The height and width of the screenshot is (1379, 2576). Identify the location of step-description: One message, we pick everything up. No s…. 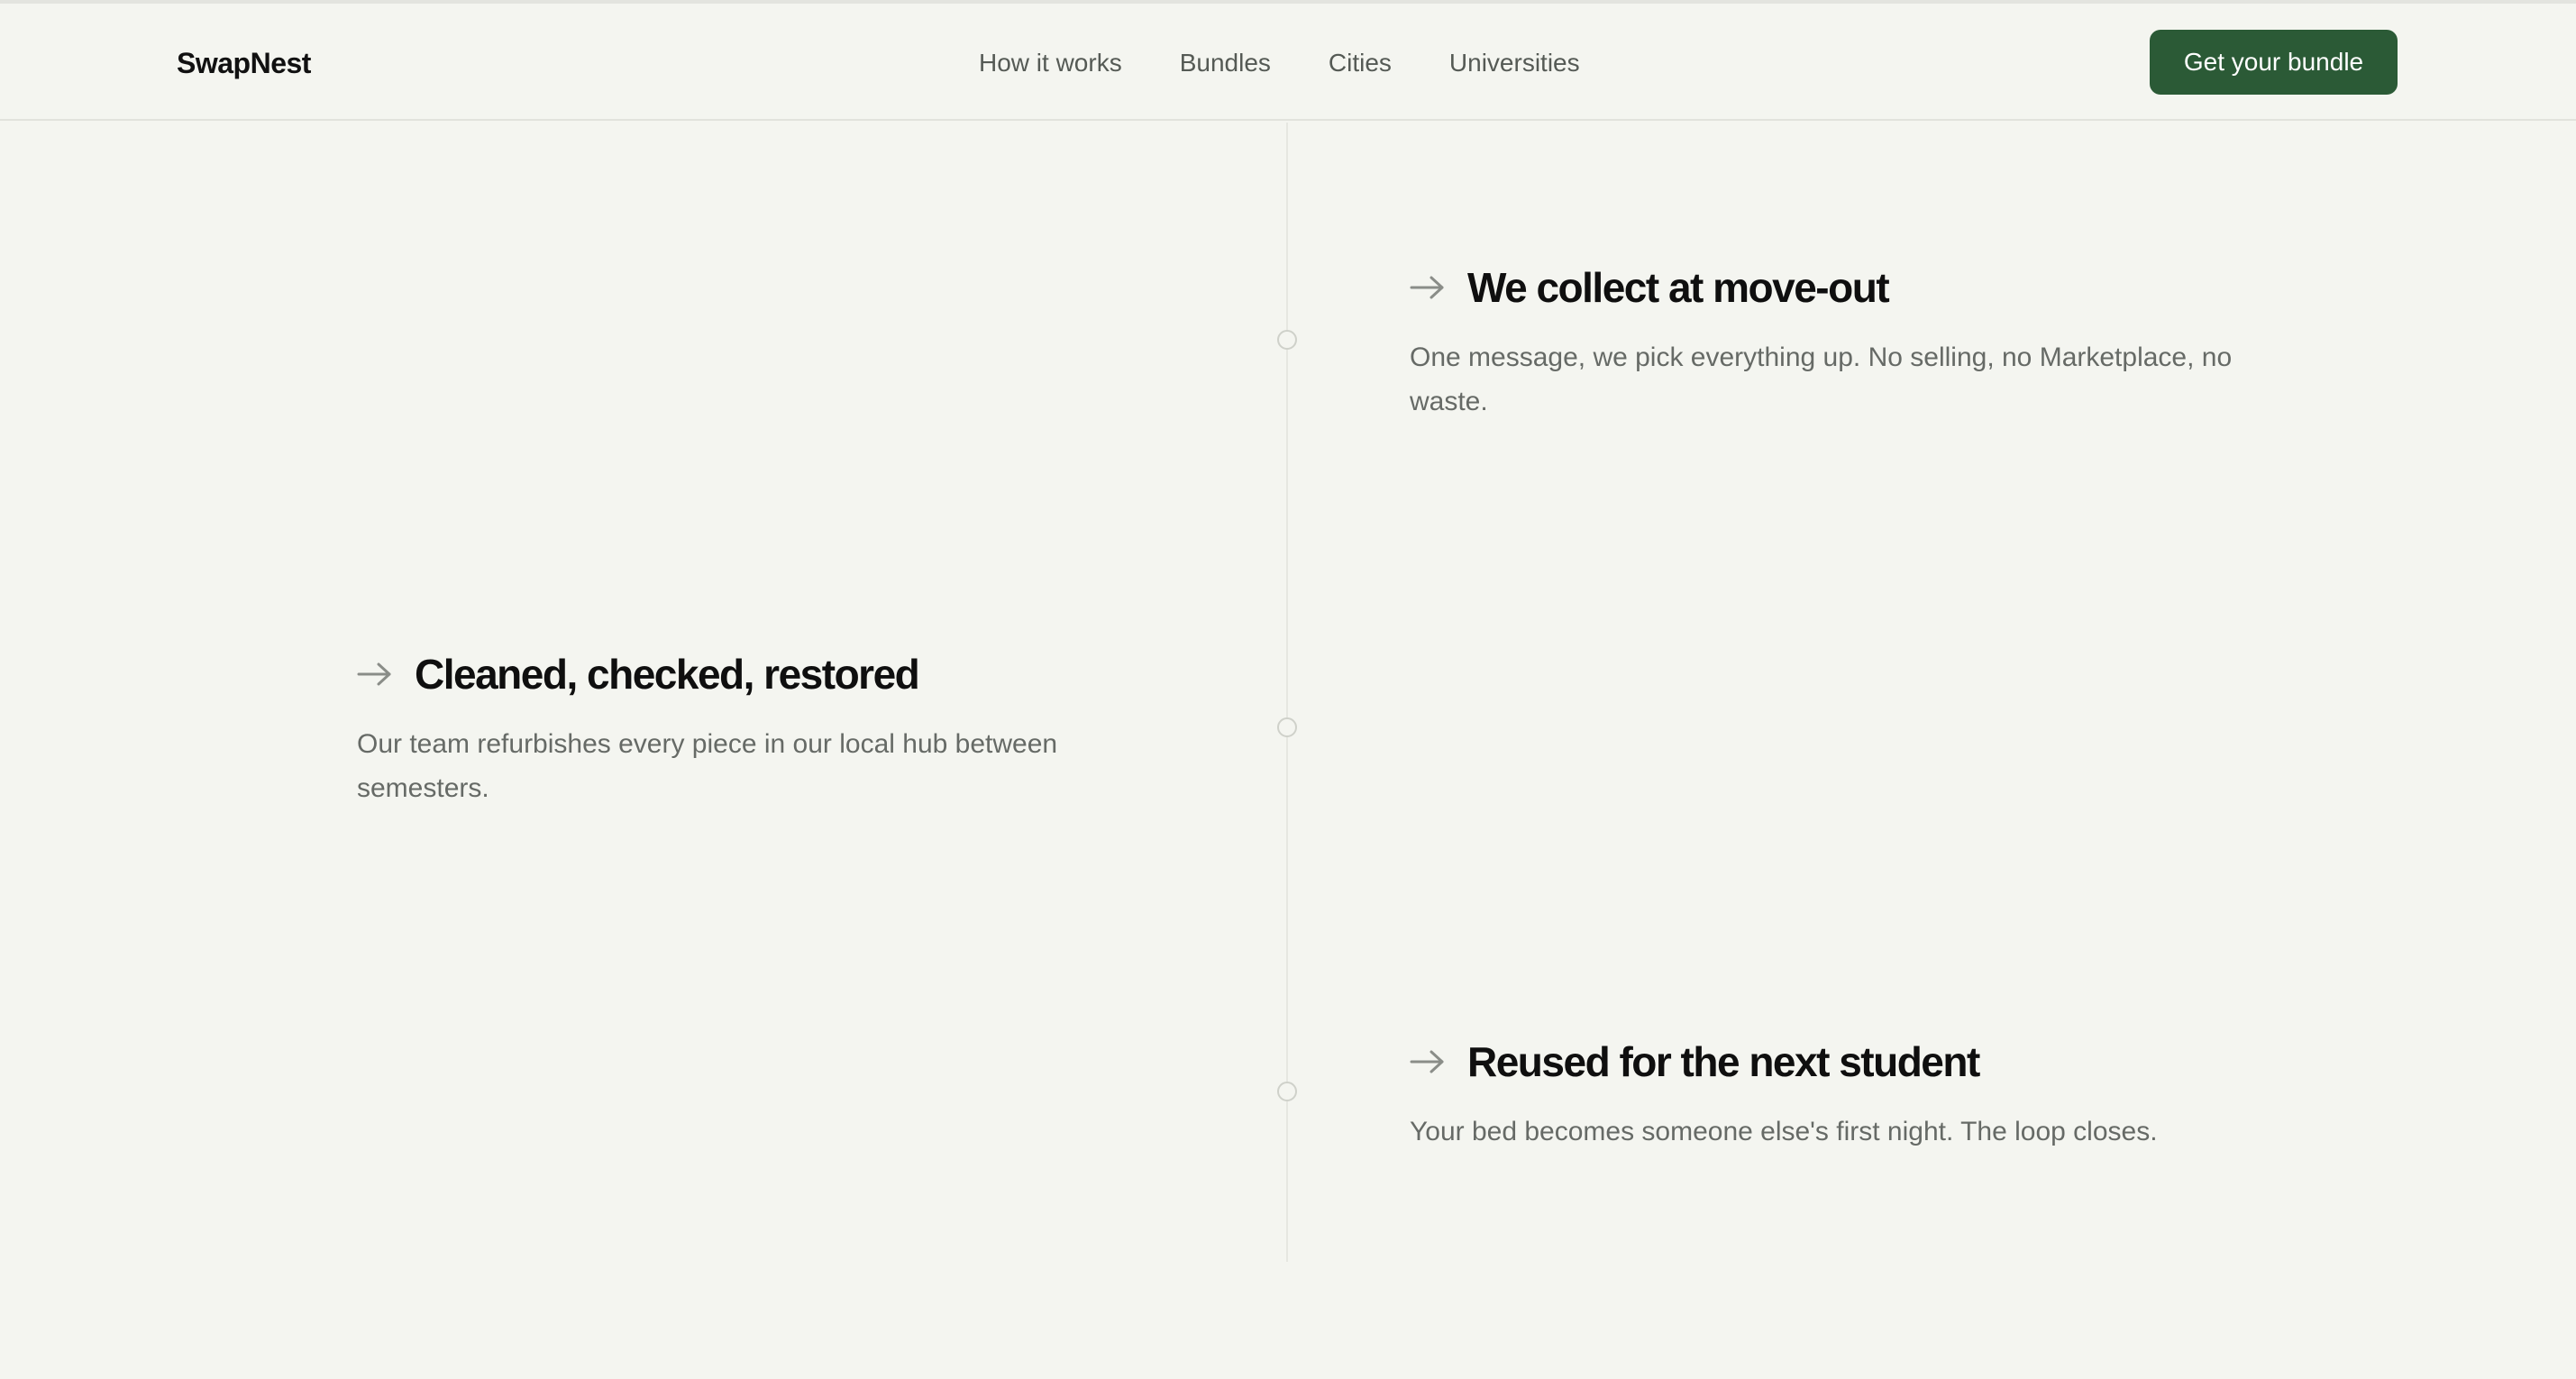
(1821, 379).